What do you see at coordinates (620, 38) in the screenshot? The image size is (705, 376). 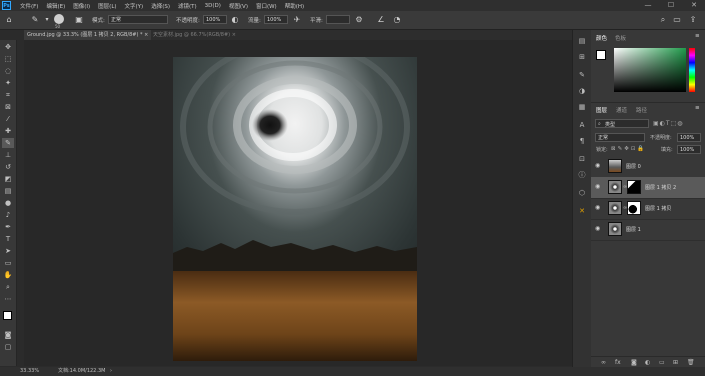 I see `tab-swatches: 色板` at bounding box center [620, 38].